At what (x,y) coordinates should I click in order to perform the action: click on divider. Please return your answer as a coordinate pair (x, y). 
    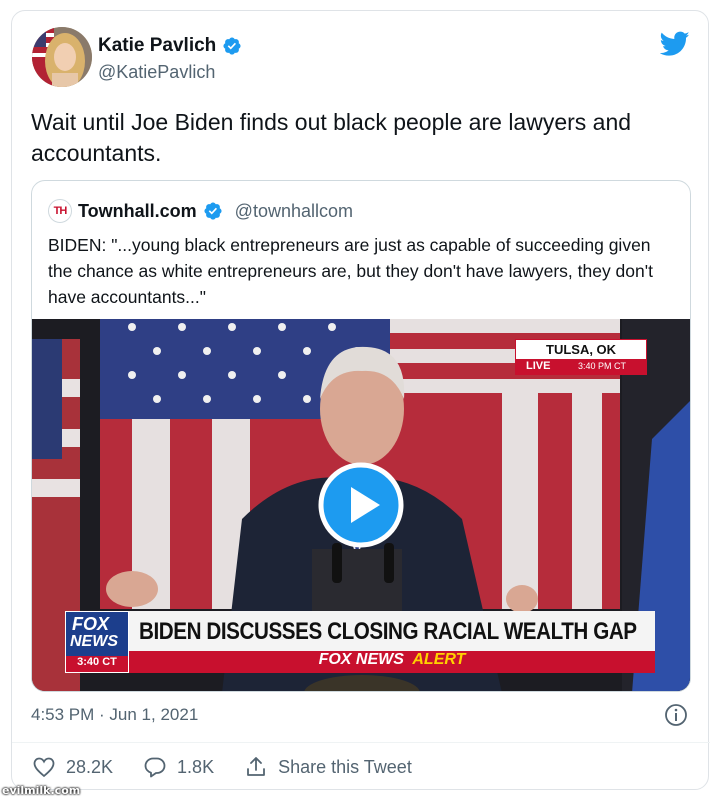
    Looking at the image, I should click on (361, 742).